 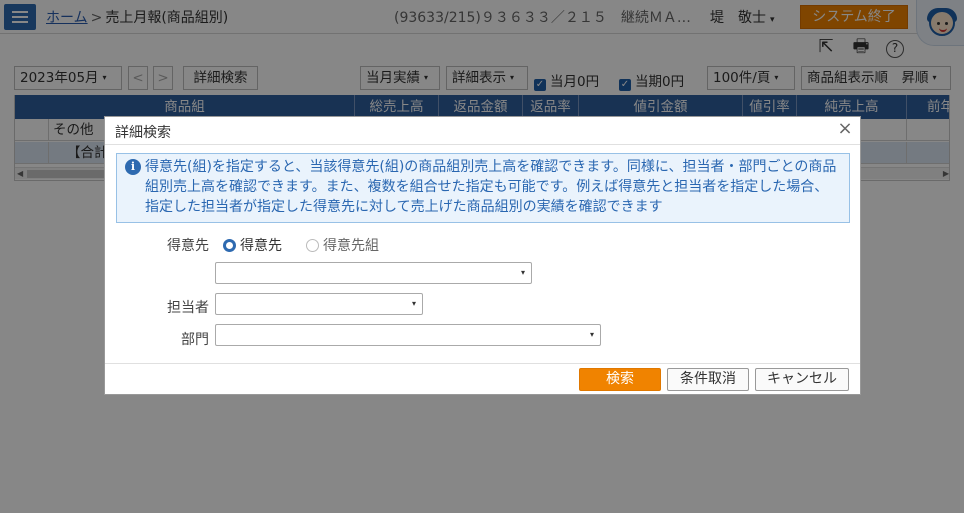 What do you see at coordinates (261, 246) in the screenshot?
I see `radio-label: 得意先` at bounding box center [261, 246].